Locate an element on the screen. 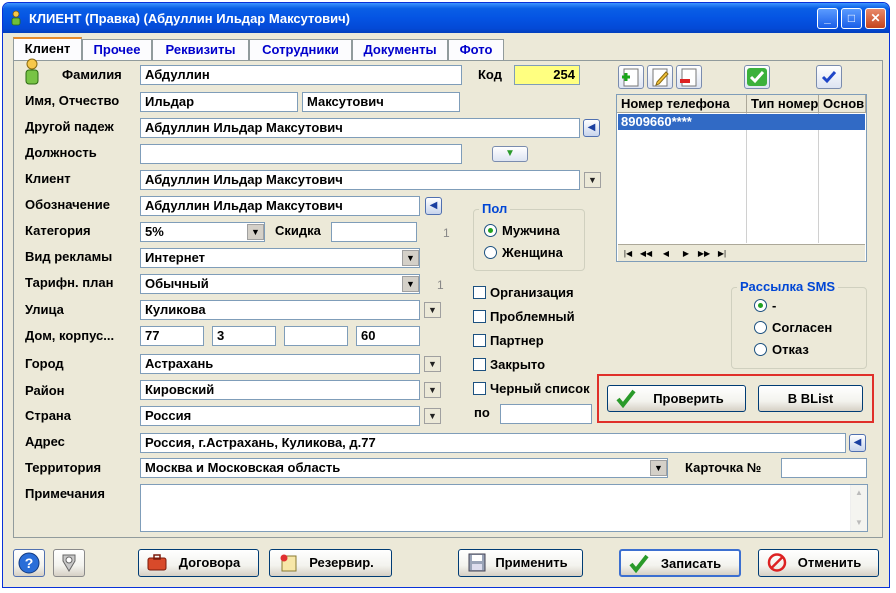 The image size is (896, 593). closed-checkbox is located at coordinates (479, 364).